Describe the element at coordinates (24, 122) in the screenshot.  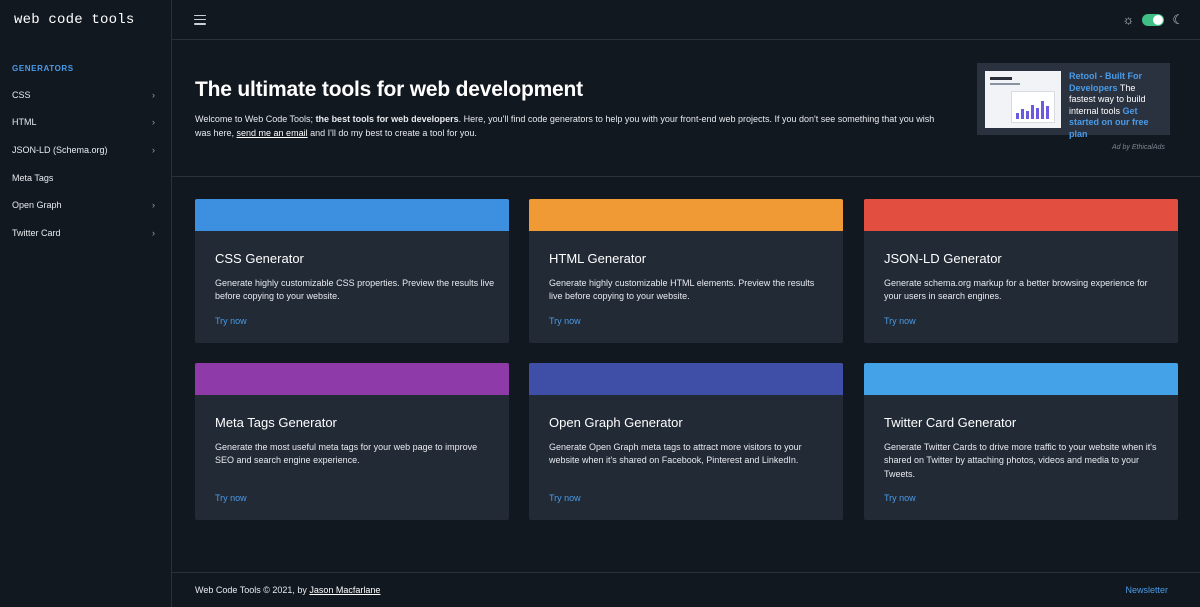
I see `sidebar-item-label: HTML` at that location.